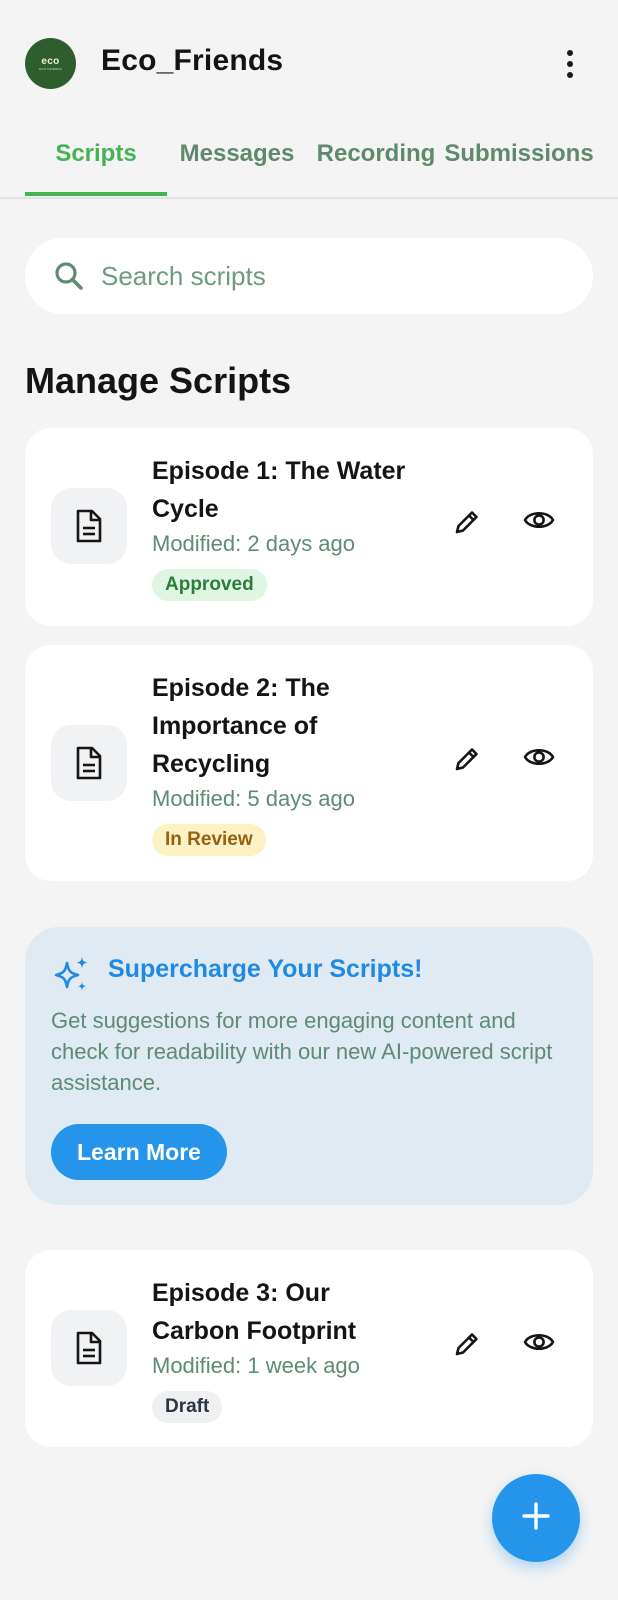 The image size is (618, 1600). I want to click on sparkles-icon, so click(71, 977).